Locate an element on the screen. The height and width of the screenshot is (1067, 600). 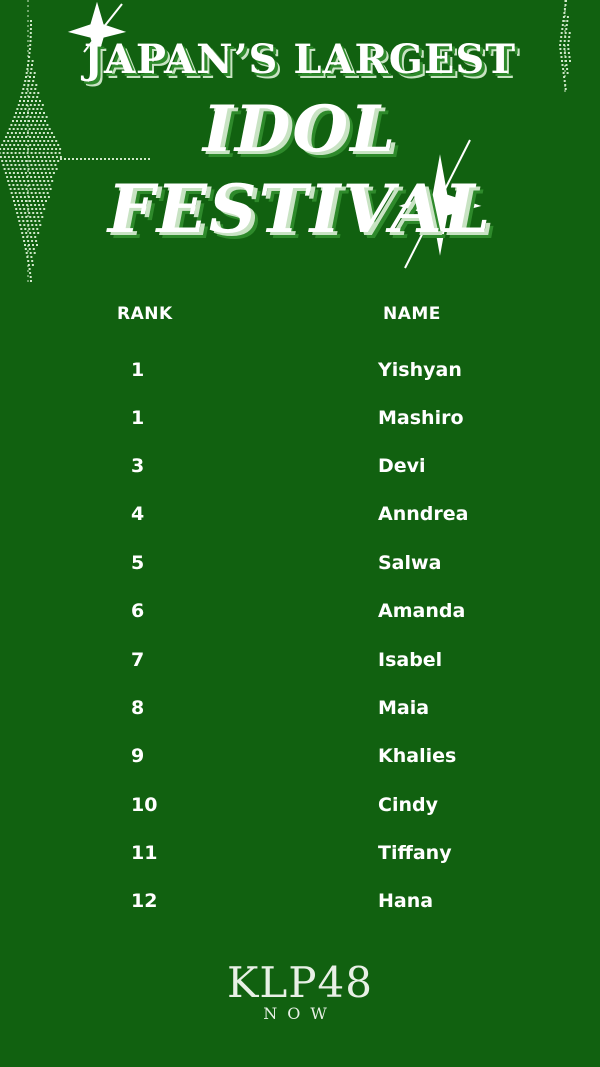
table-row: 4 Anndrea is located at coordinates (300, 518).